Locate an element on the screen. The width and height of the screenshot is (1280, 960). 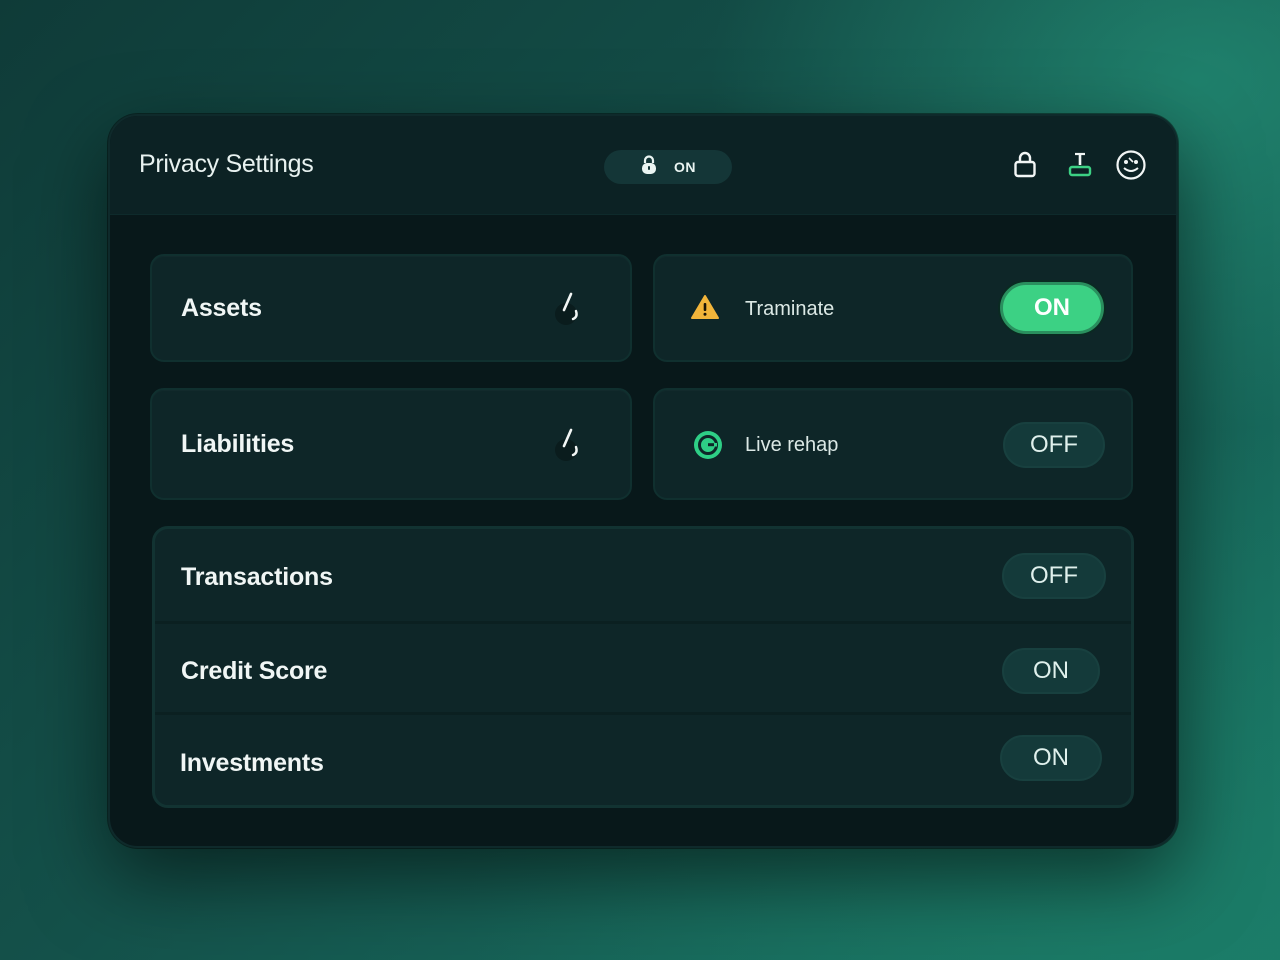
credit-score-toggle: ON is located at coordinates (1051, 671).